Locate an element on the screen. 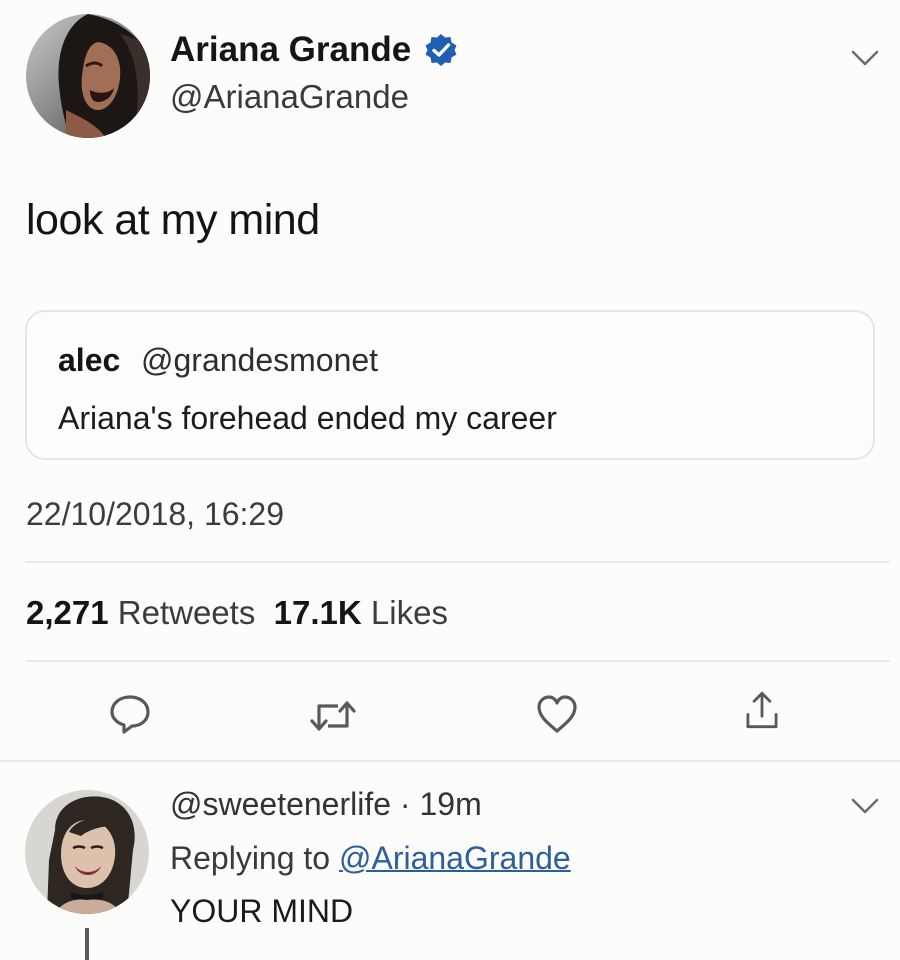 The height and width of the screenshot is (960, 900). tweet-timestamp: 22/10/2018, 16:29 is located at coordinates (155, 514).